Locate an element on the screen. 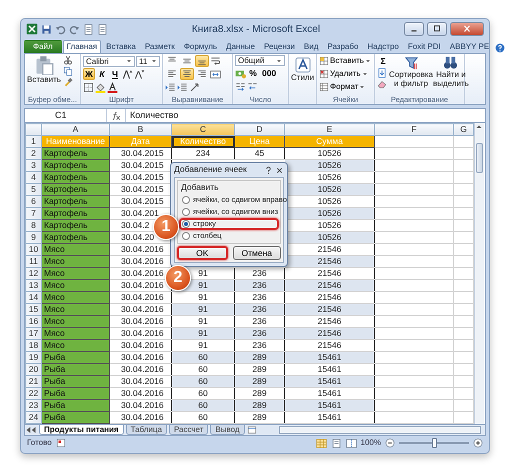 This screenshot has width=511, height=470. sheet-tab: Продукты питания is located at coordinates (81, 430).